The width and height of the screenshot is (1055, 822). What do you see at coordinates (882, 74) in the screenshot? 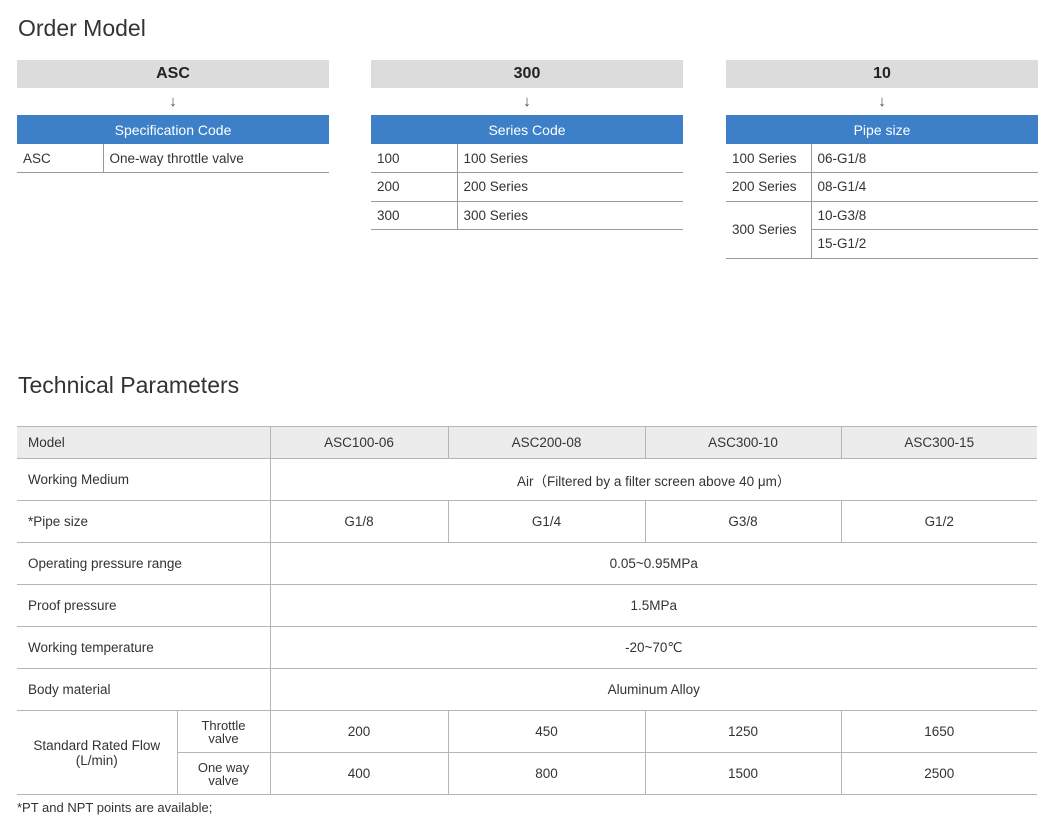
I see `pipe-size-value: 10` at bounding box center [882, 74].